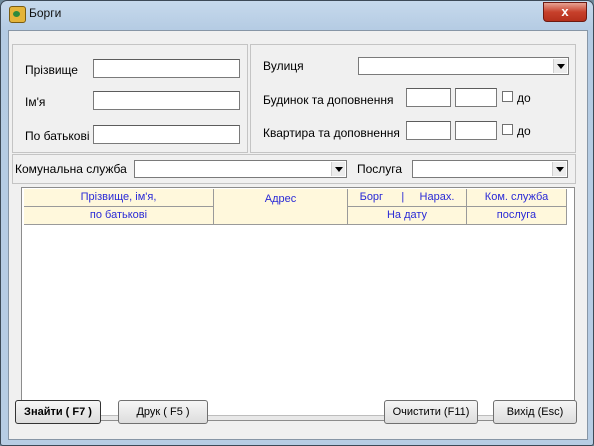 Image resolution: width=594 pixels, height=446 pixels. What do you see at coordinates (476, 130) in the screenshot?
I see `apartment-to-input` at bounding box center [476, 130].